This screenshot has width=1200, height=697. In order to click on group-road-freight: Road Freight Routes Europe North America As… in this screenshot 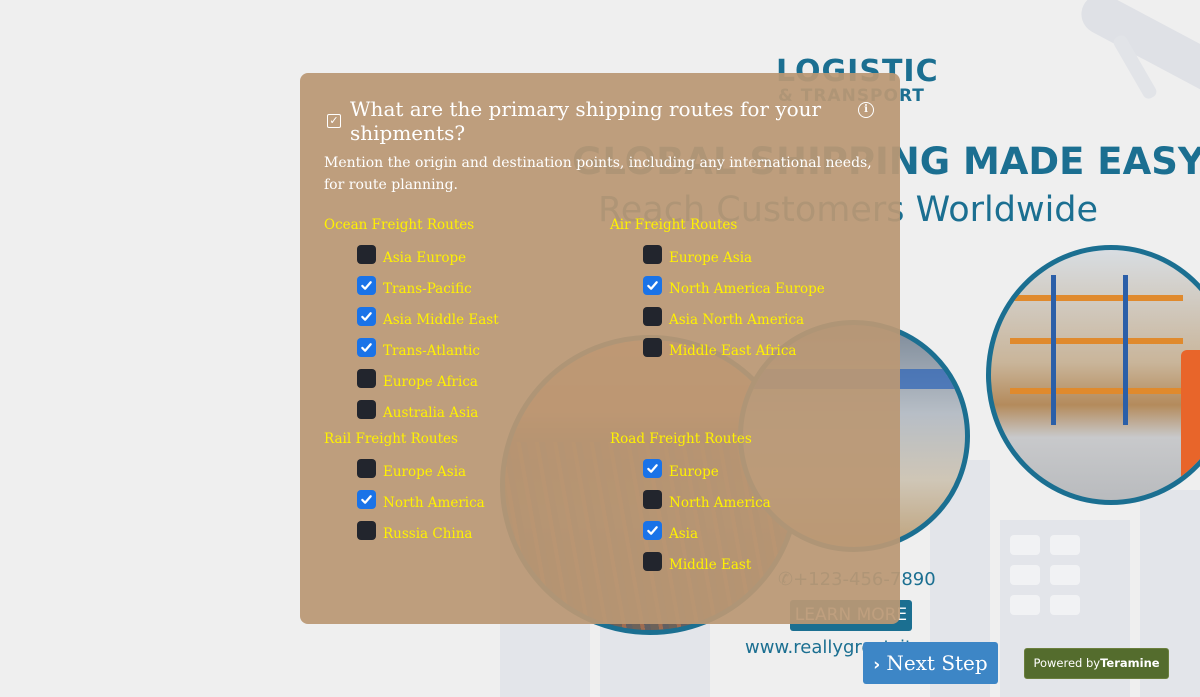, I will do `click(690, 505)`.